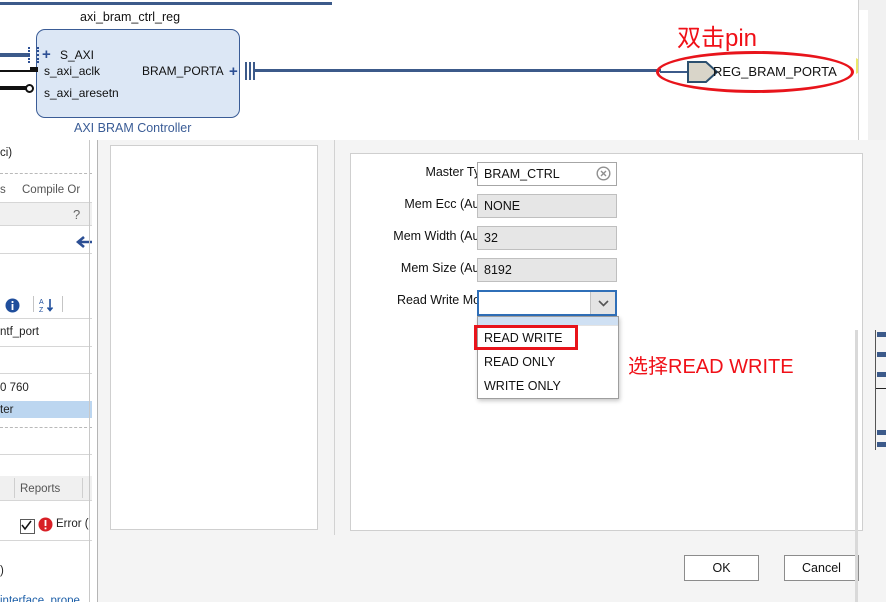 Image resolution: width=886 pixels, height=602 pixels. I want to click on tab-reports: Reports, so click(40, 489).